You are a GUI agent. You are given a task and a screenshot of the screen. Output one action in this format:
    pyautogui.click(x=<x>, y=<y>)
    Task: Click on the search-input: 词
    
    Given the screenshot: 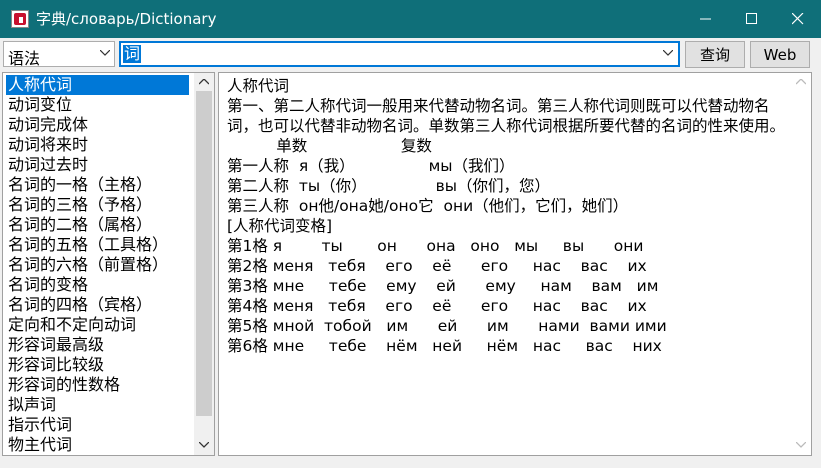 What is the action you would take?
    pyautogui.click(x=399, y=54)
    